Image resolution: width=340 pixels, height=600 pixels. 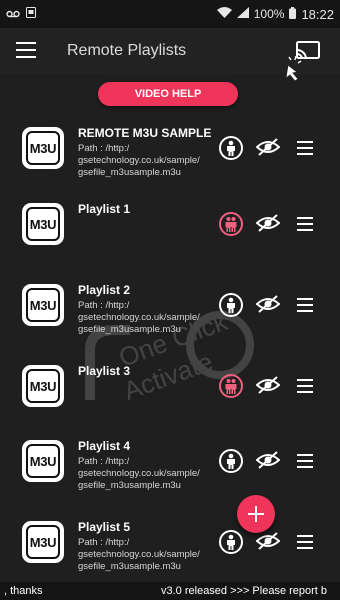 I want to click on playlist-title: Playlist 5, so click(x=104, y=527).